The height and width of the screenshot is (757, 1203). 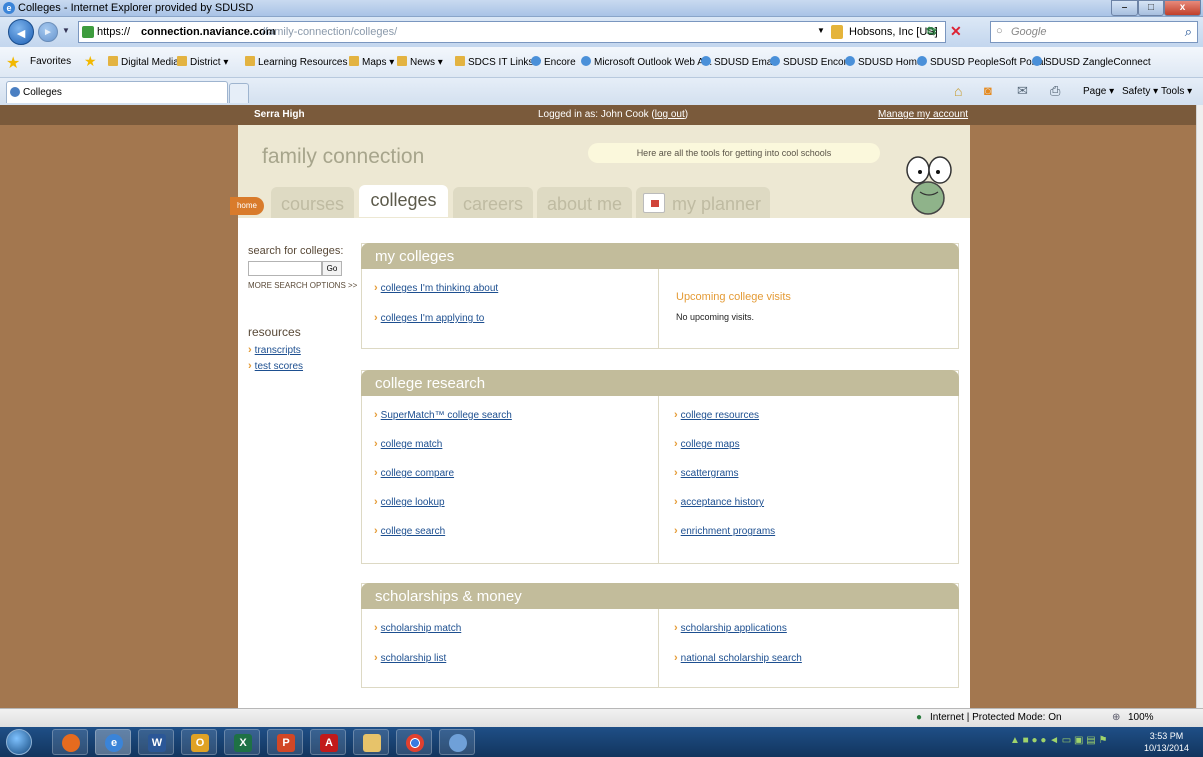 What do you see at coordinates (66, 30) in the screenshot?
I see `recent-pages-dropdown-icon: ▼` at bounding box center [66, 30].